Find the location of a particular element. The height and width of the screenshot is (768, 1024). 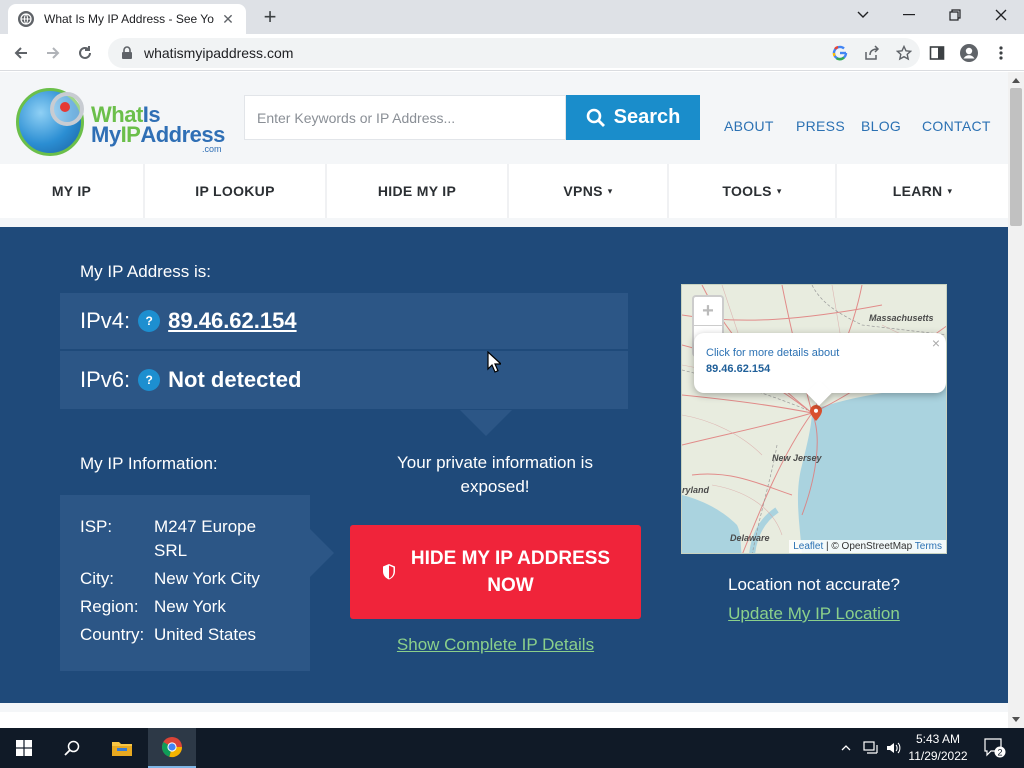

side-panel-icon is located at coordinates (937, 53).